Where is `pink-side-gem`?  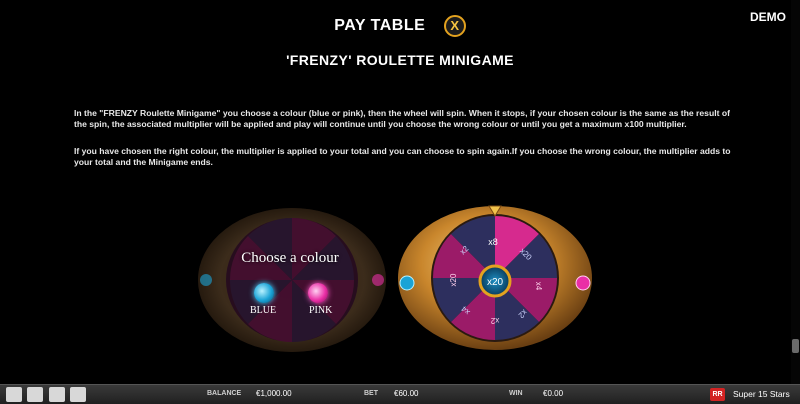 pink-side-gem is located at coordinates (583, 283).